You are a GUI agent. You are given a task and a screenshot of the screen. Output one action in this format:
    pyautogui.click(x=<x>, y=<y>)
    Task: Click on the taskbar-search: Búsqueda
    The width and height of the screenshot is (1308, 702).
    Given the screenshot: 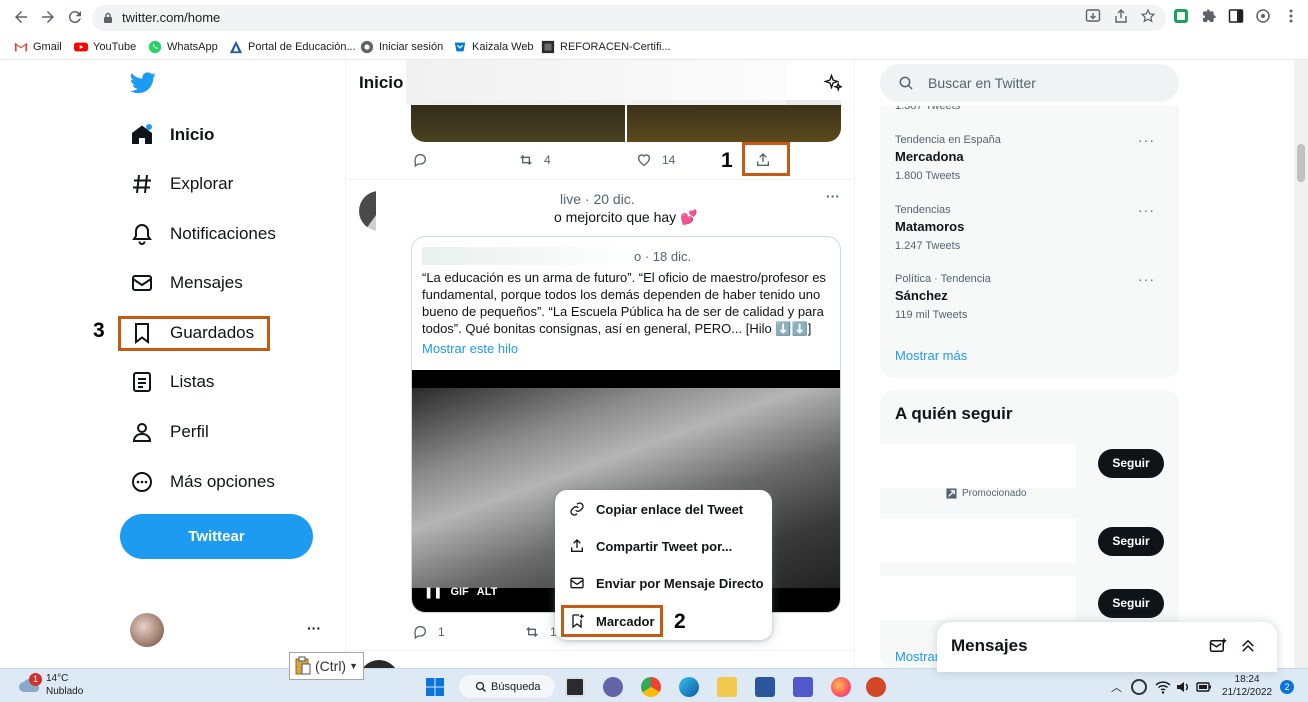 What is the action you would take?
    pyautogui.click(x=507, y=686)
    